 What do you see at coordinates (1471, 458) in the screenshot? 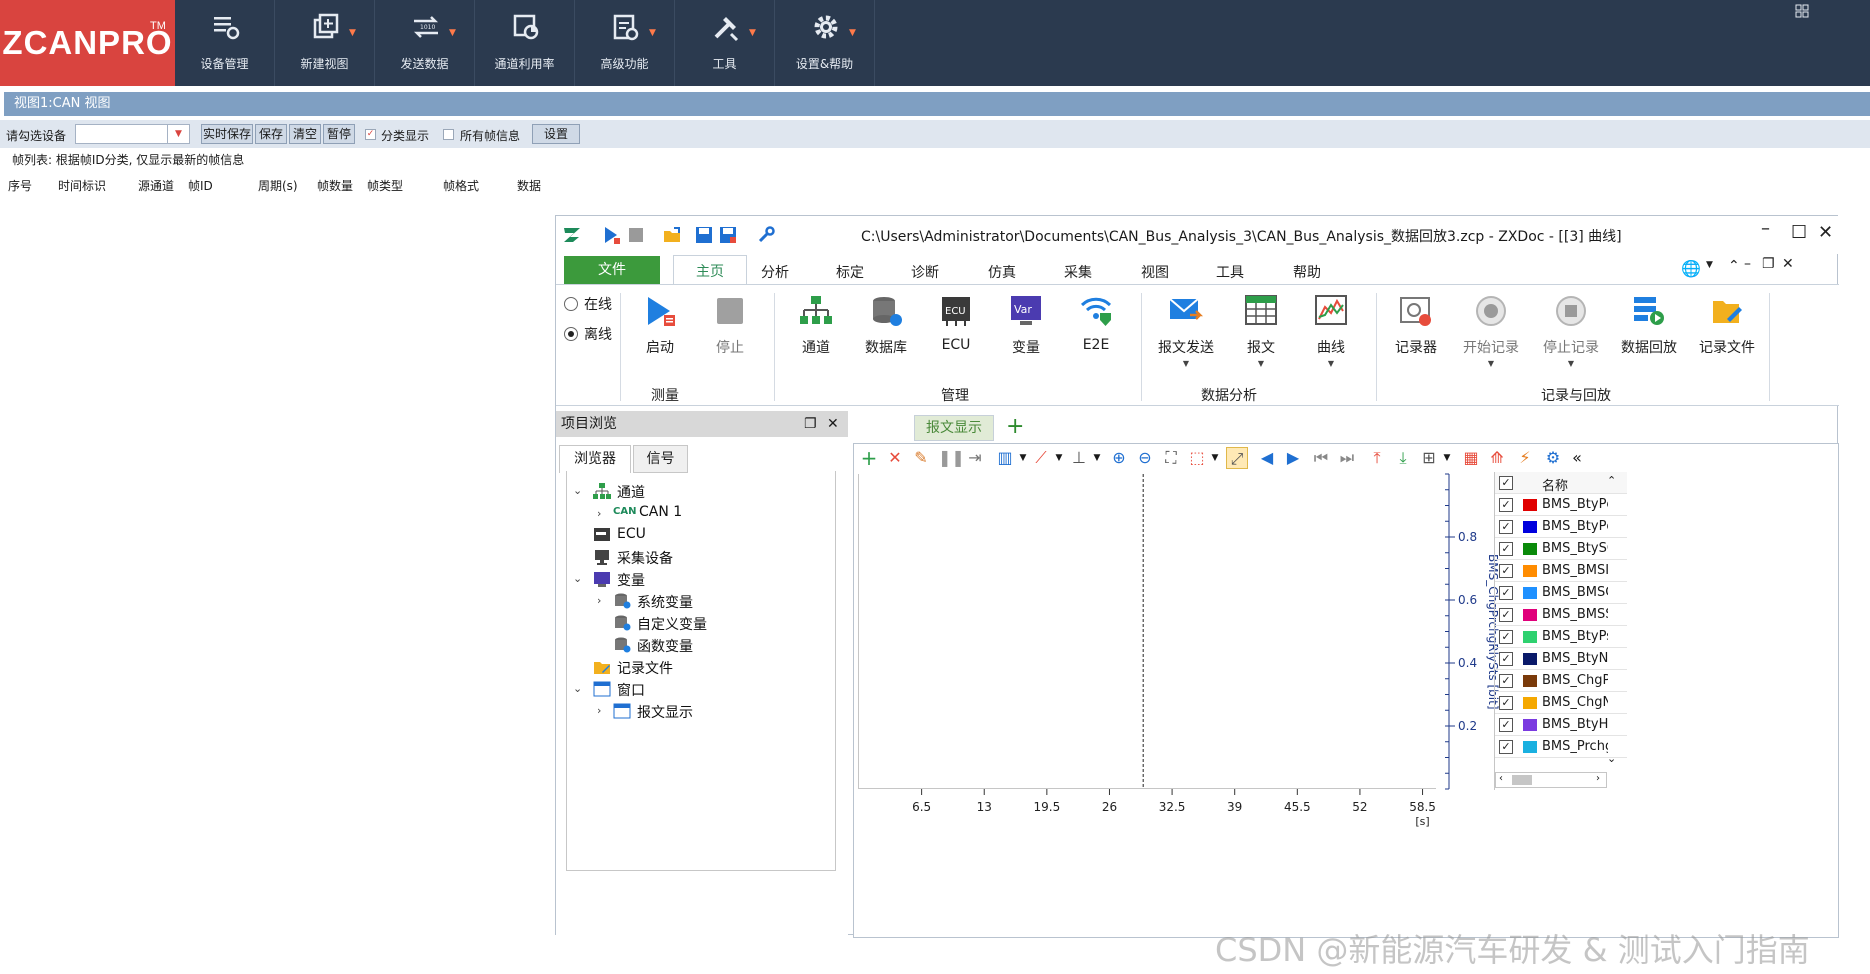
I see `grid-icon: ▦` at bounding box center [1471, 458].